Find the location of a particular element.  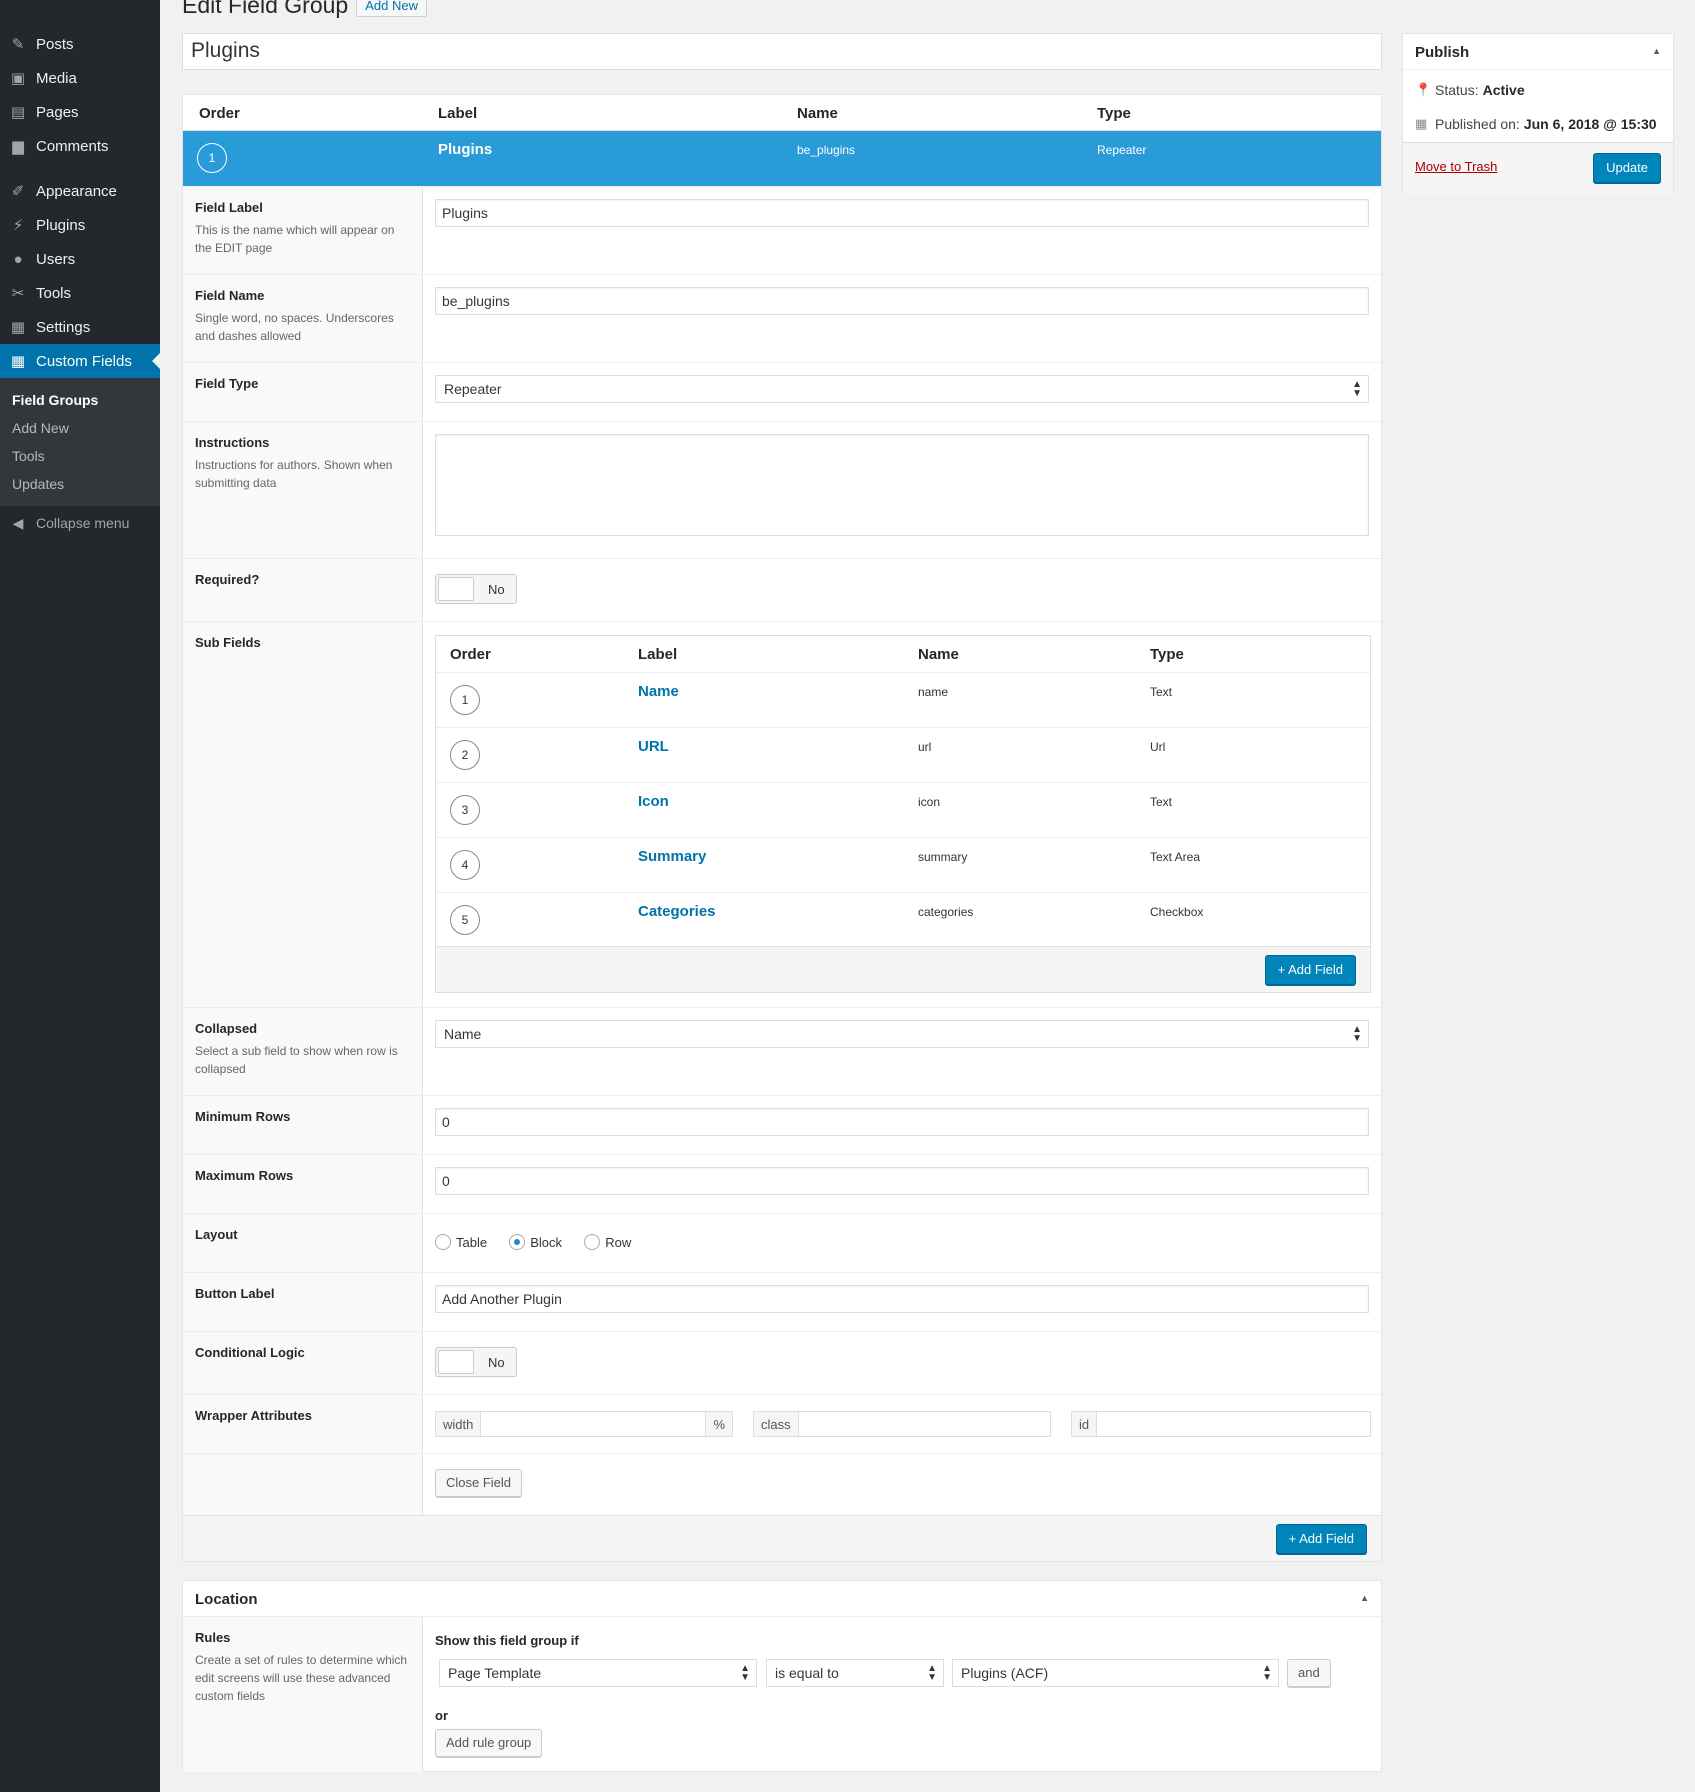

sidebar-item-tools: ✂ Tools is located at coordinates (80, 293).